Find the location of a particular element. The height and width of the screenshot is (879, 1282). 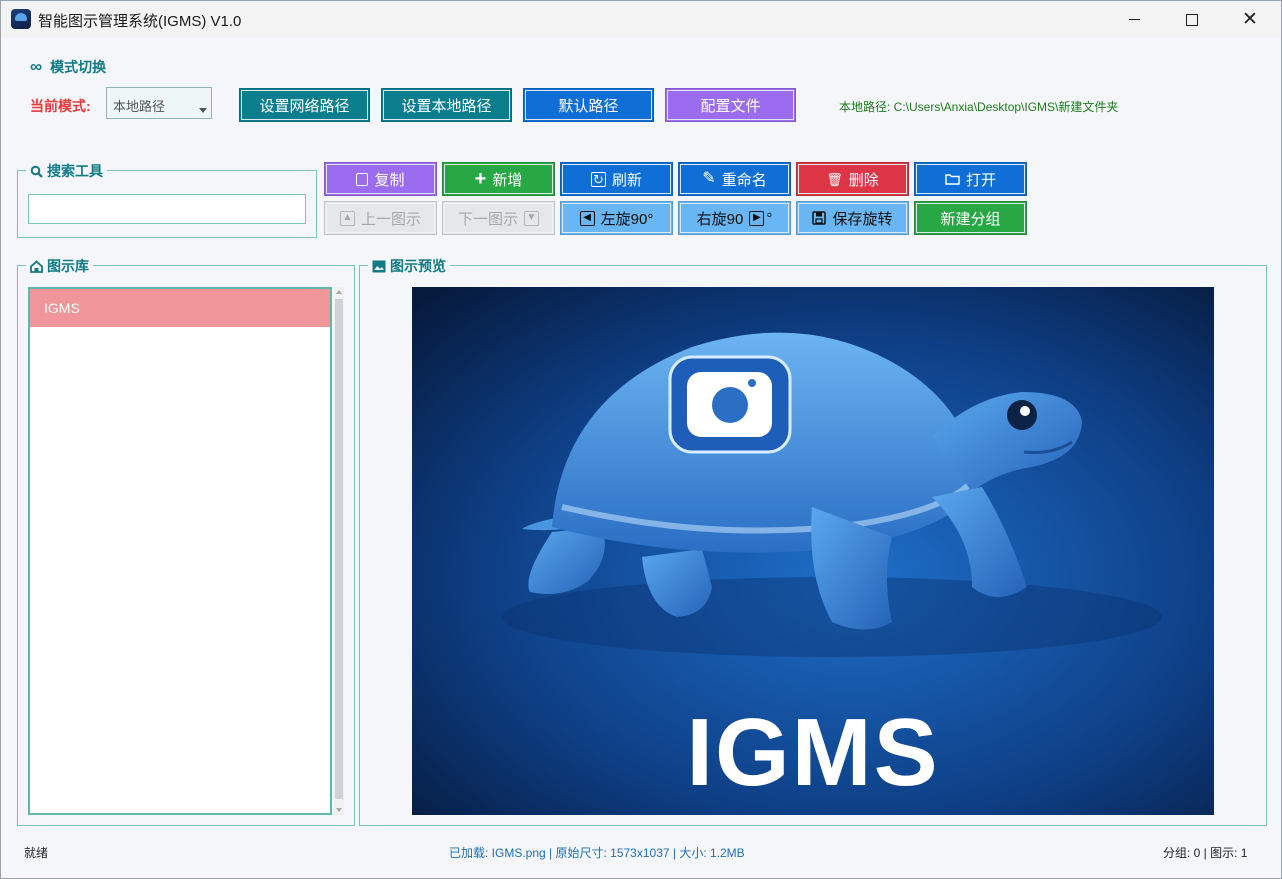

refresh-label: 刷新 is located at coordinates (626, 180).